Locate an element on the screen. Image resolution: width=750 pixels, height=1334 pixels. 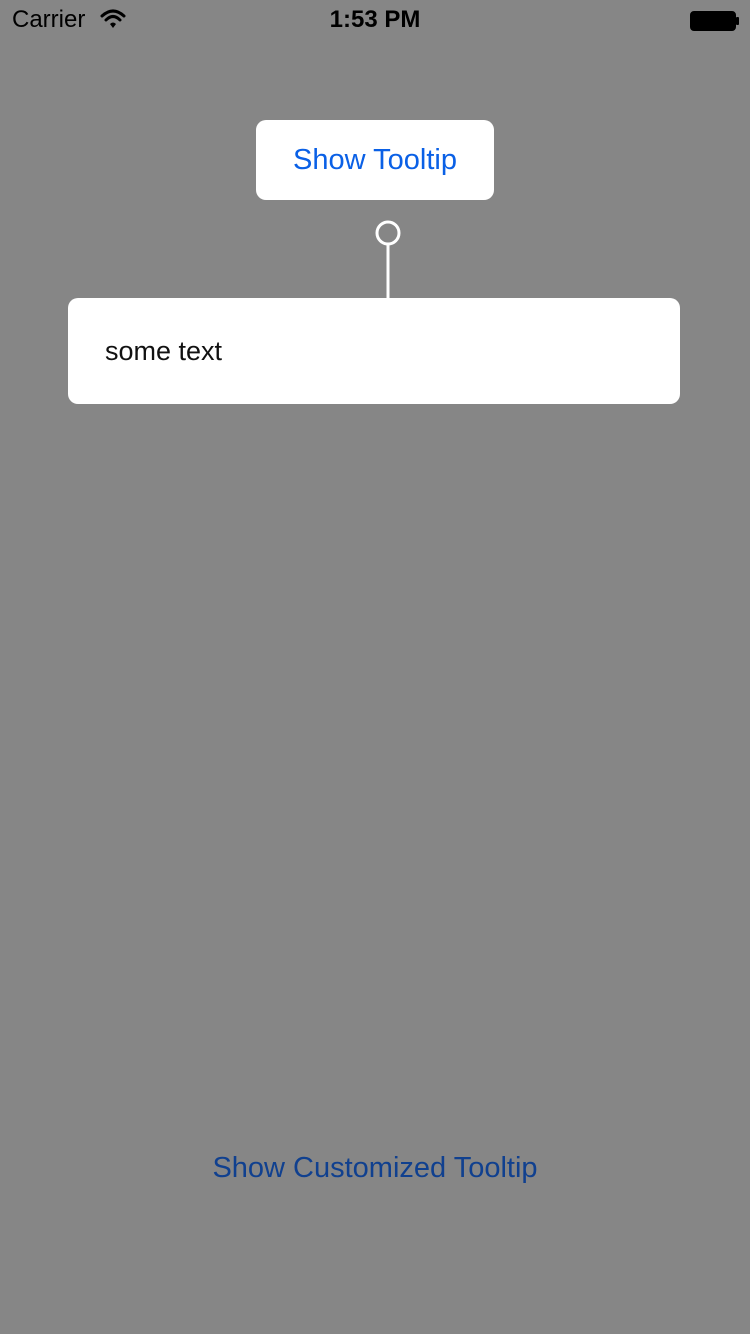
tooltip-popup: some text is located at coordinates (374, 351).